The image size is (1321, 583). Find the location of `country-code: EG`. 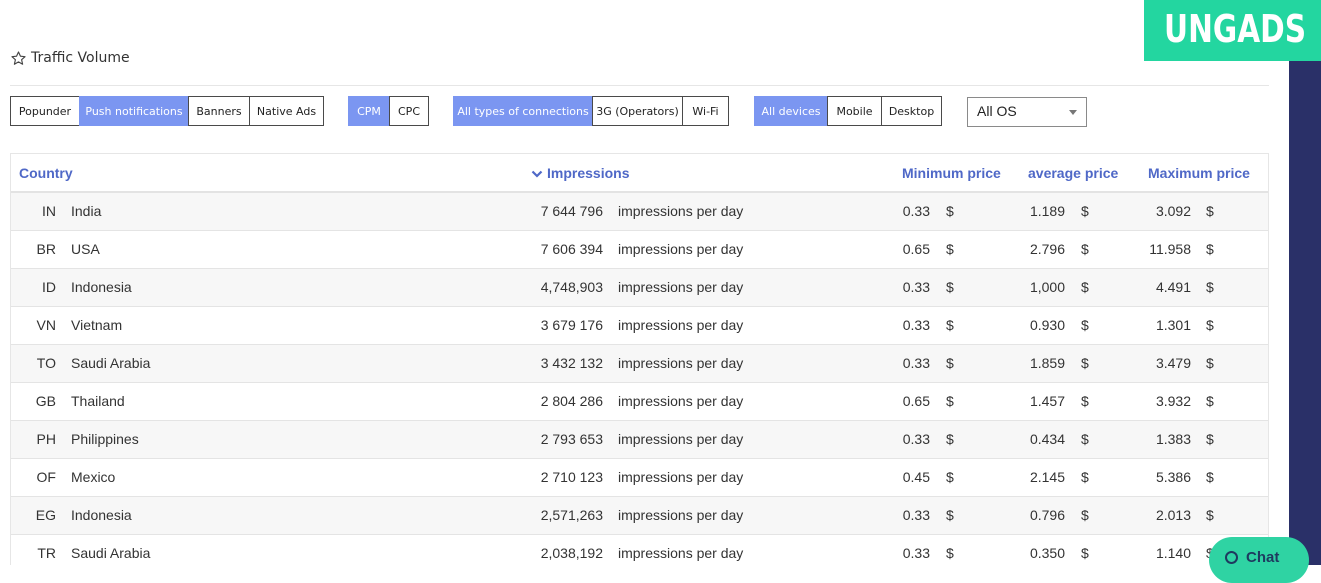

country-code: EG is located at coordinates (45, 515).